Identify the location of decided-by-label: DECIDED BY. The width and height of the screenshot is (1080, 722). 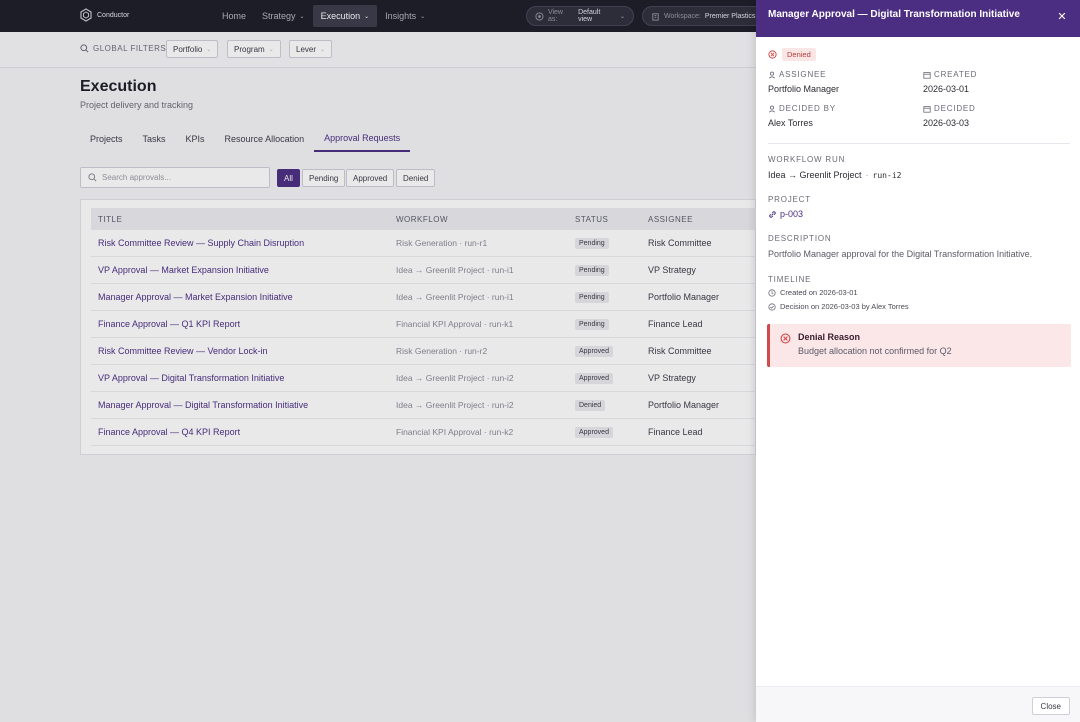
(802, 108).